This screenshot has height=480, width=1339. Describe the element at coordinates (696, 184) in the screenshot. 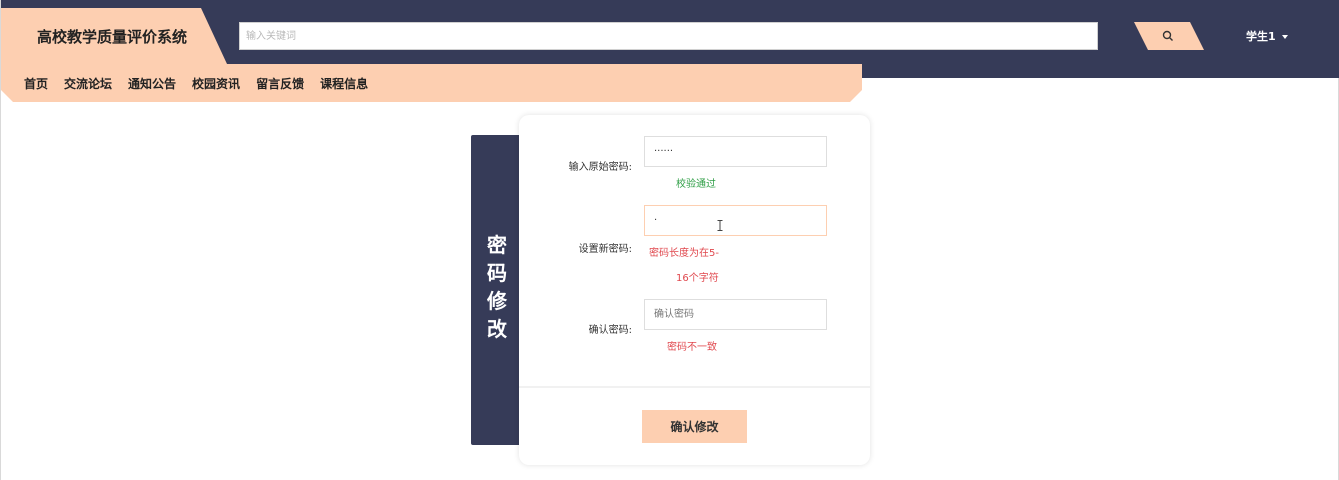

I see `old-password-status: 校验通过` at that location.